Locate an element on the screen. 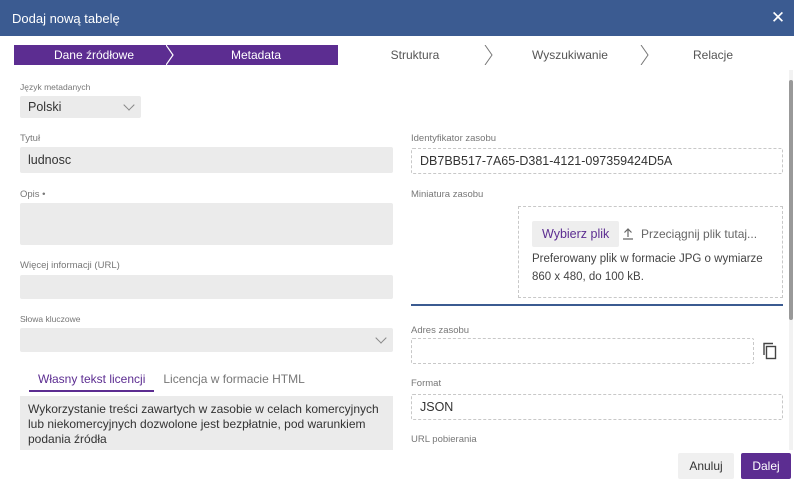 Image resolution: width=794 pixels, height=479 pixels. step-label: Relacje is located at coordinates (713, 55).